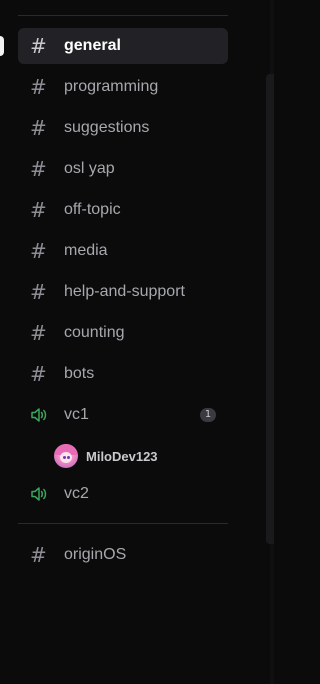 The width and height of the screenshot is (320, 684). Describe the element at coordinates (123, 251) in the screenshot. I see `channel-media: # media` at that location.